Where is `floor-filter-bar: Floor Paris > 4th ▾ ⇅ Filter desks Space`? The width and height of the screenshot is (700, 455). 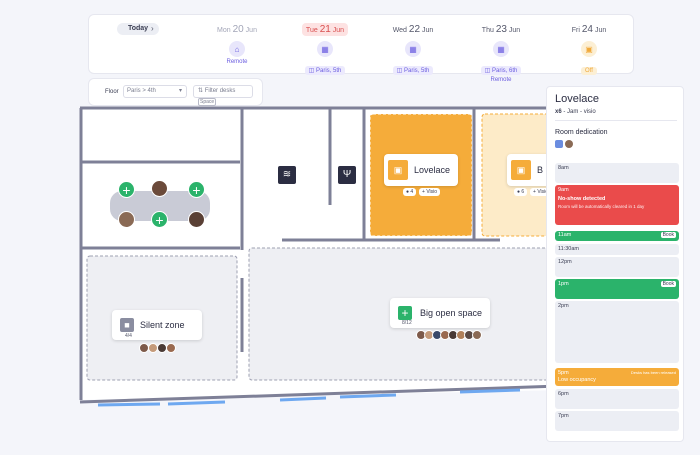
floor-filter-bar: Floor Paris > 4th ▾ ⇅ Filter desks Space is located at coordinates (175, 92).